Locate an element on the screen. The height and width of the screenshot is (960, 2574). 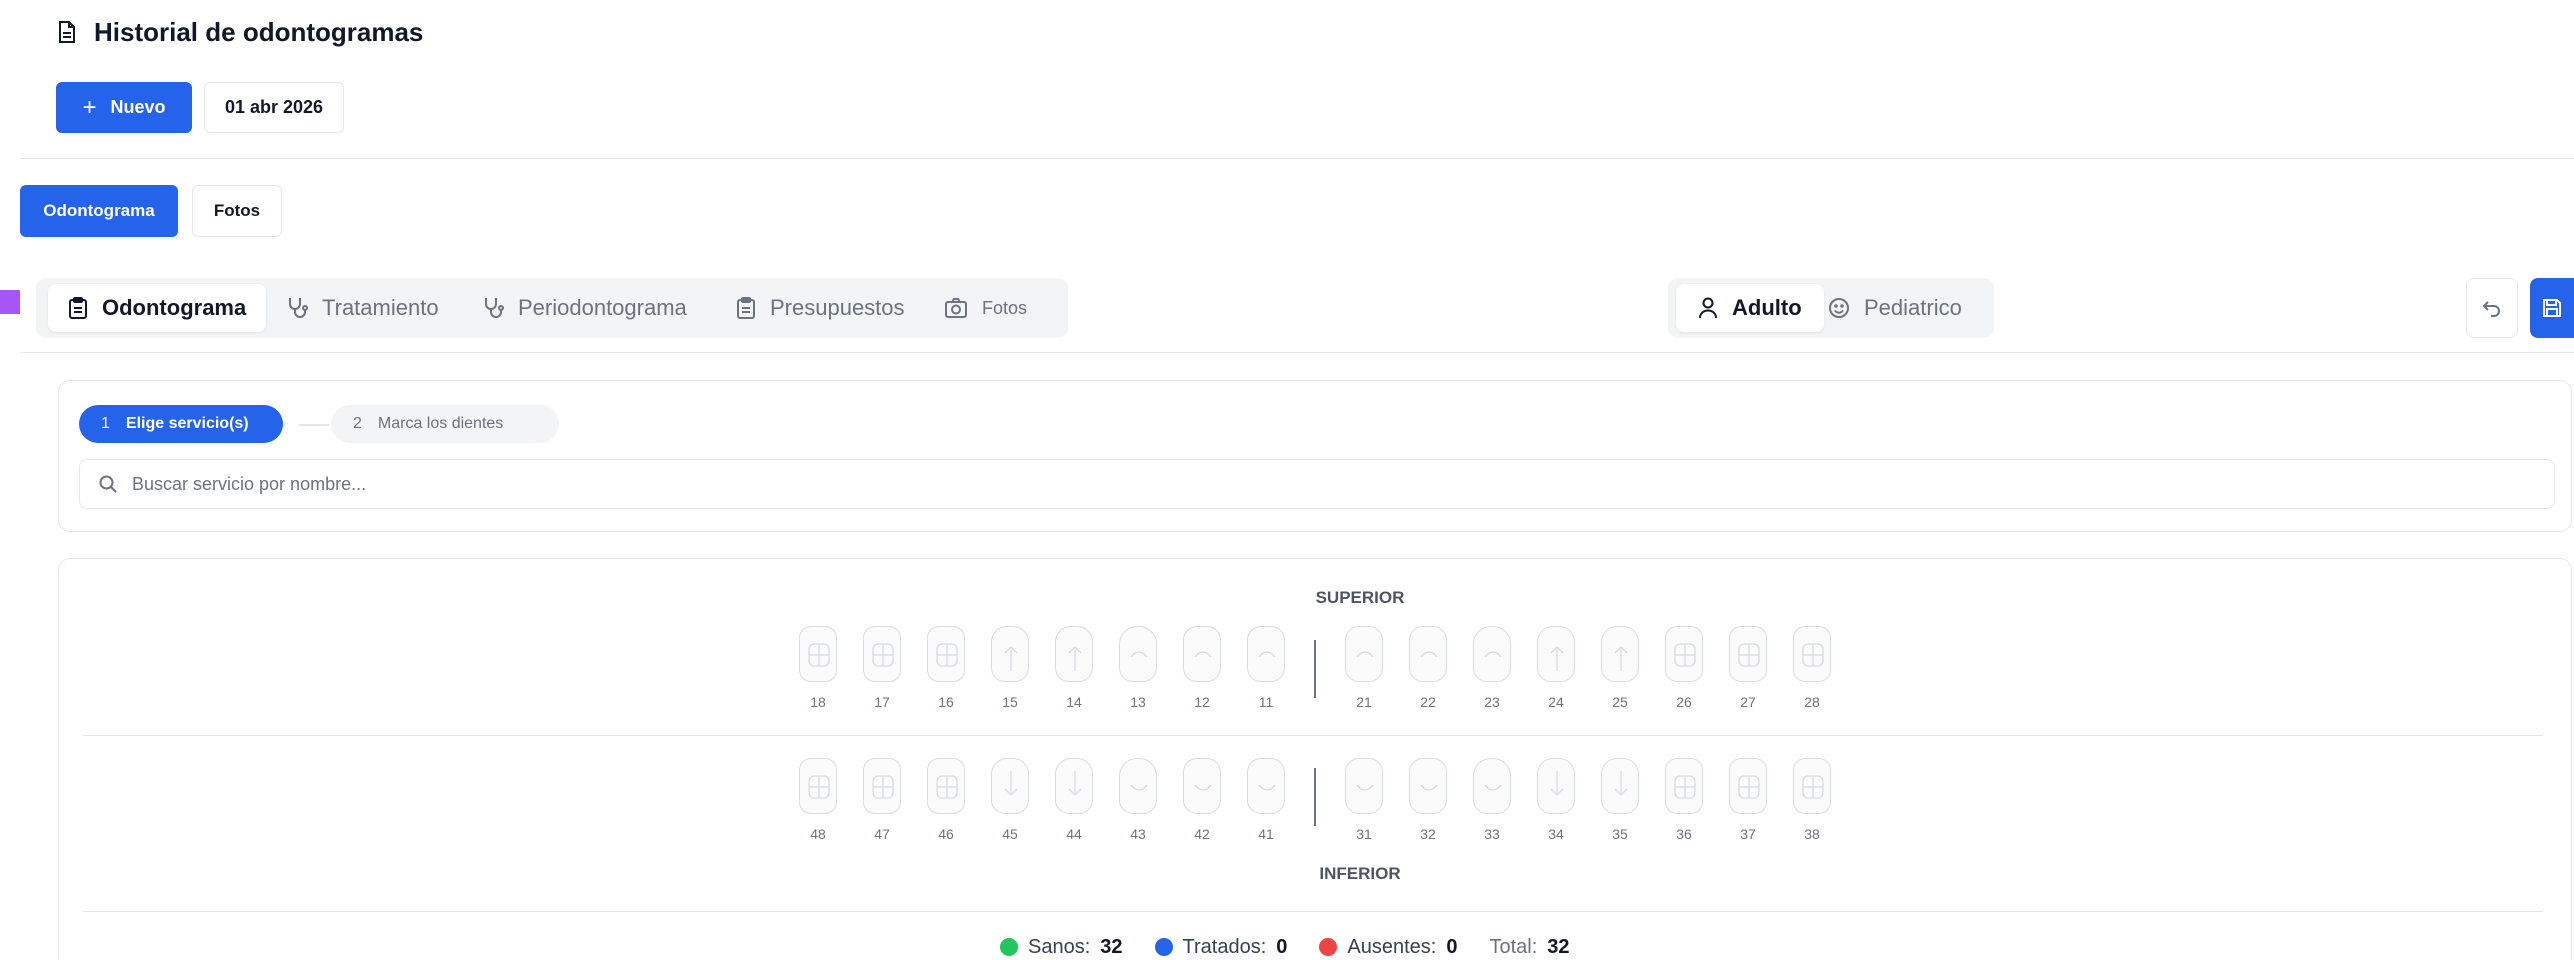
tooth-canine-icon is located at coordinates (1139, 787).